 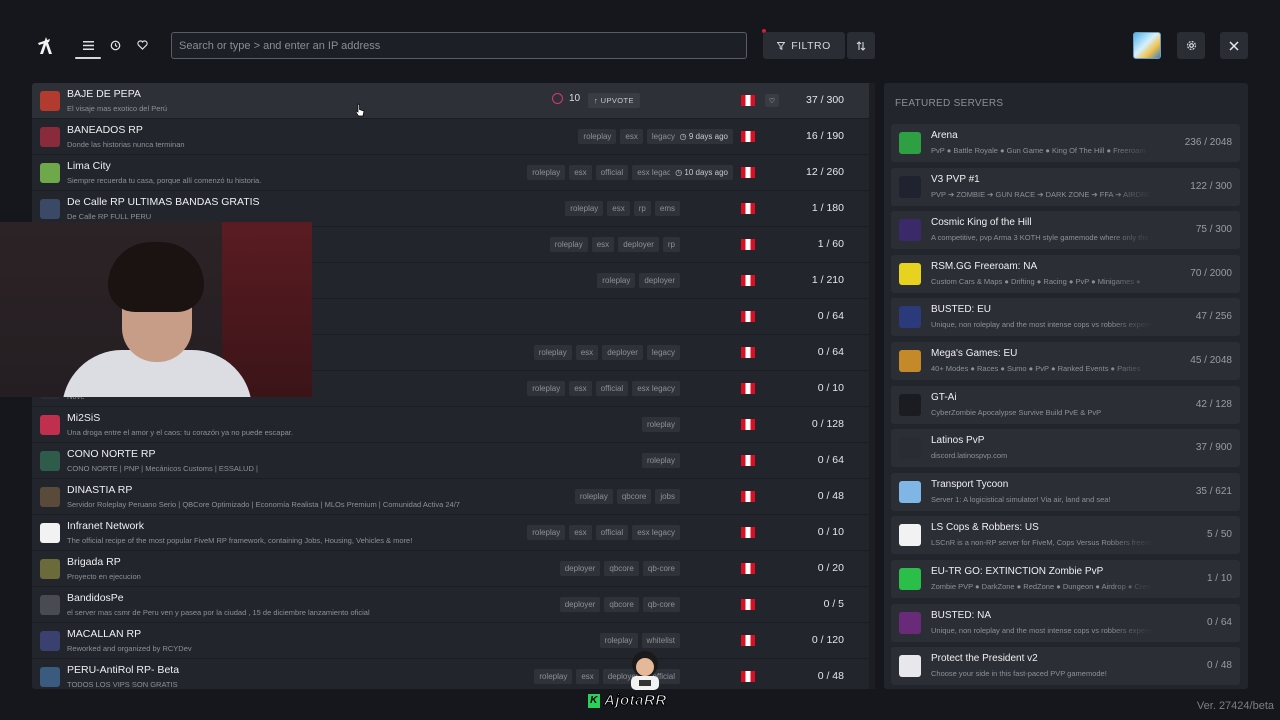 What do you see at coordinates (830, 352) in the screenshot?
I see `player-count: 0 / 64` at bounding box center [830, 352].